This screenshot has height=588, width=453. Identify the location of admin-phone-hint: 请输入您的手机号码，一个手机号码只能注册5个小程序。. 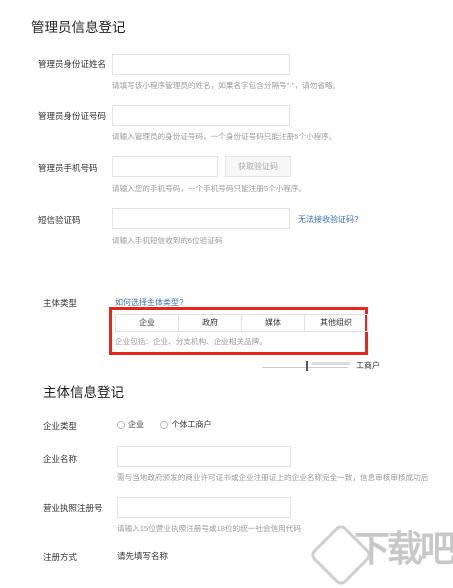
(209, 188).